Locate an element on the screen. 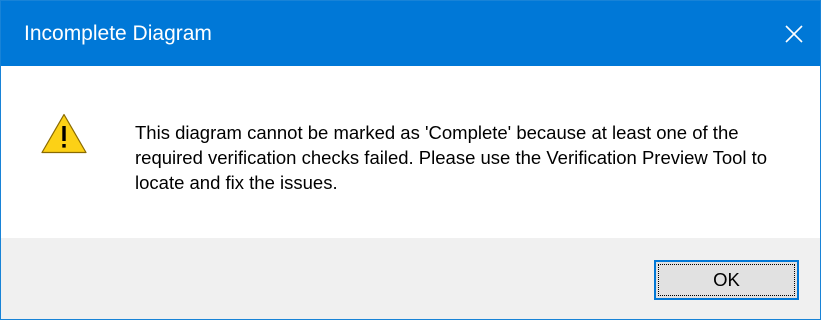  ok-button: OK is located at coordinates (726, 280).